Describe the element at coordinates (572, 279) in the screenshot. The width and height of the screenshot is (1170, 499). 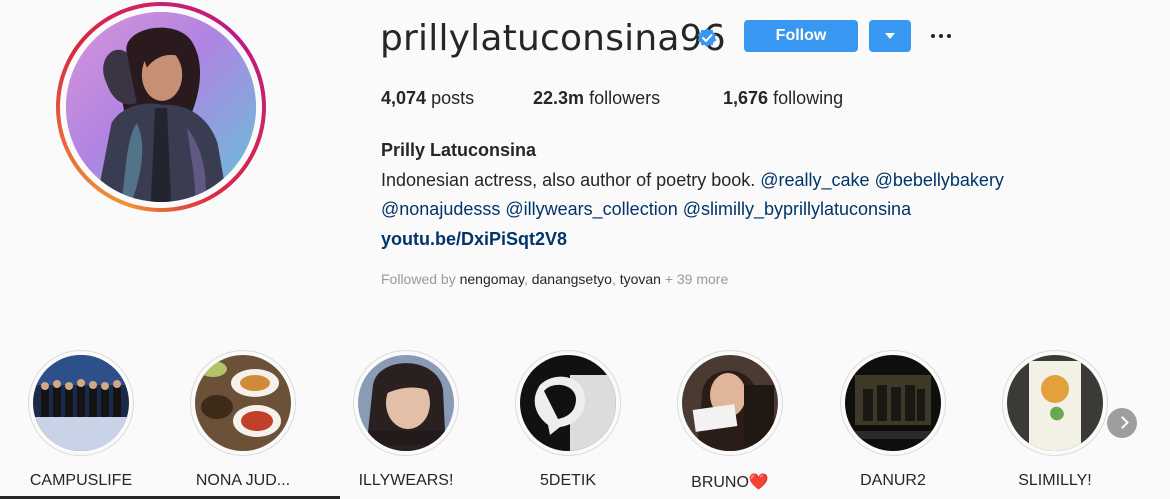
I see `follower-link: danangsetyo` at that location.